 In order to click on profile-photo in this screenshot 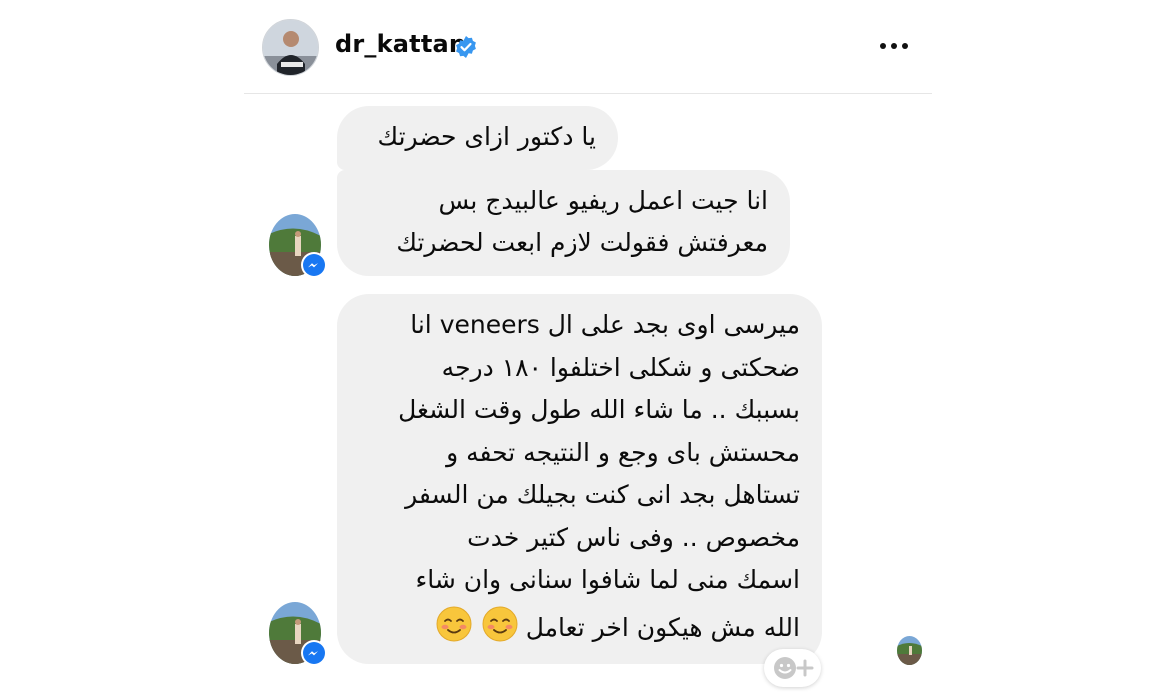, I will do `click(290, 47)`.